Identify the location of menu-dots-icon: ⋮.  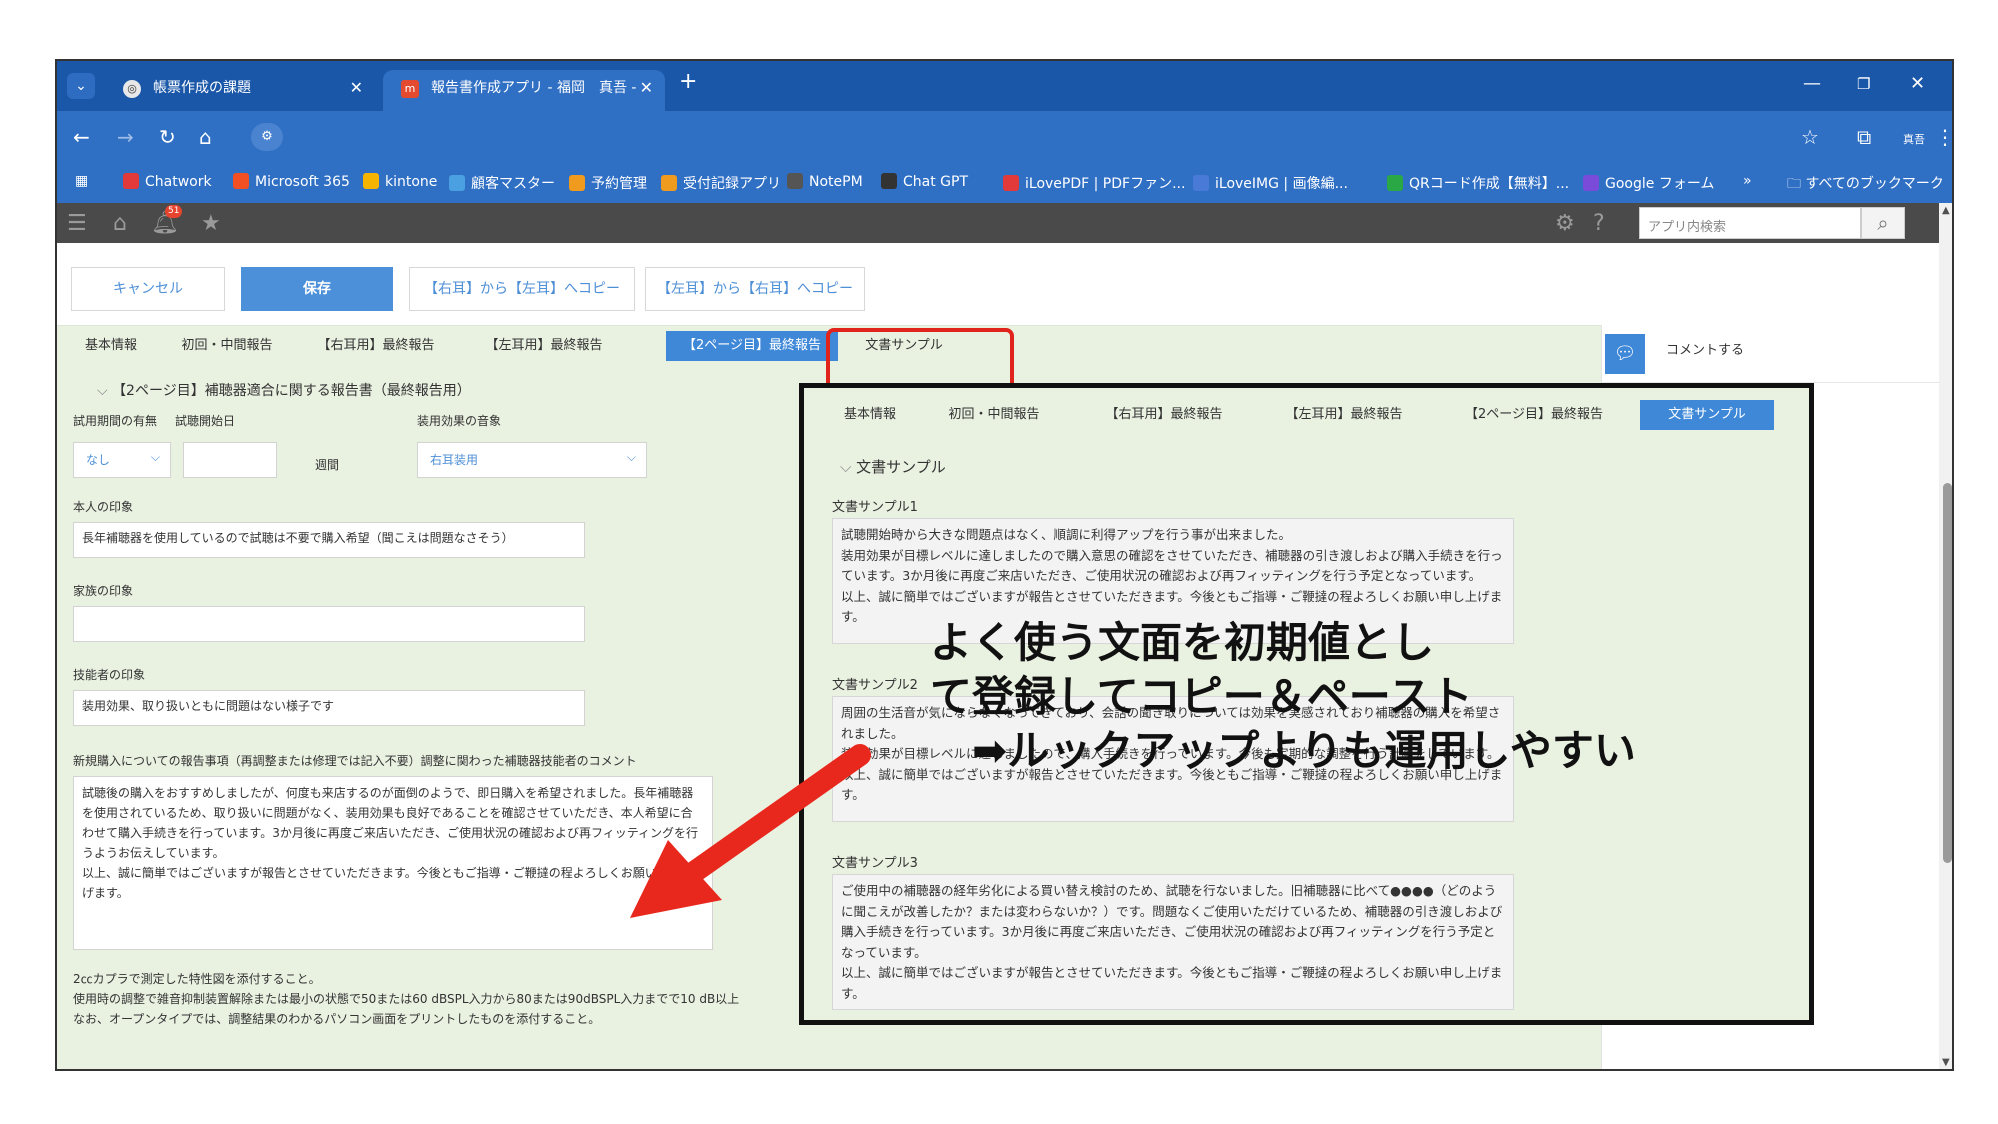
(1943, 137).